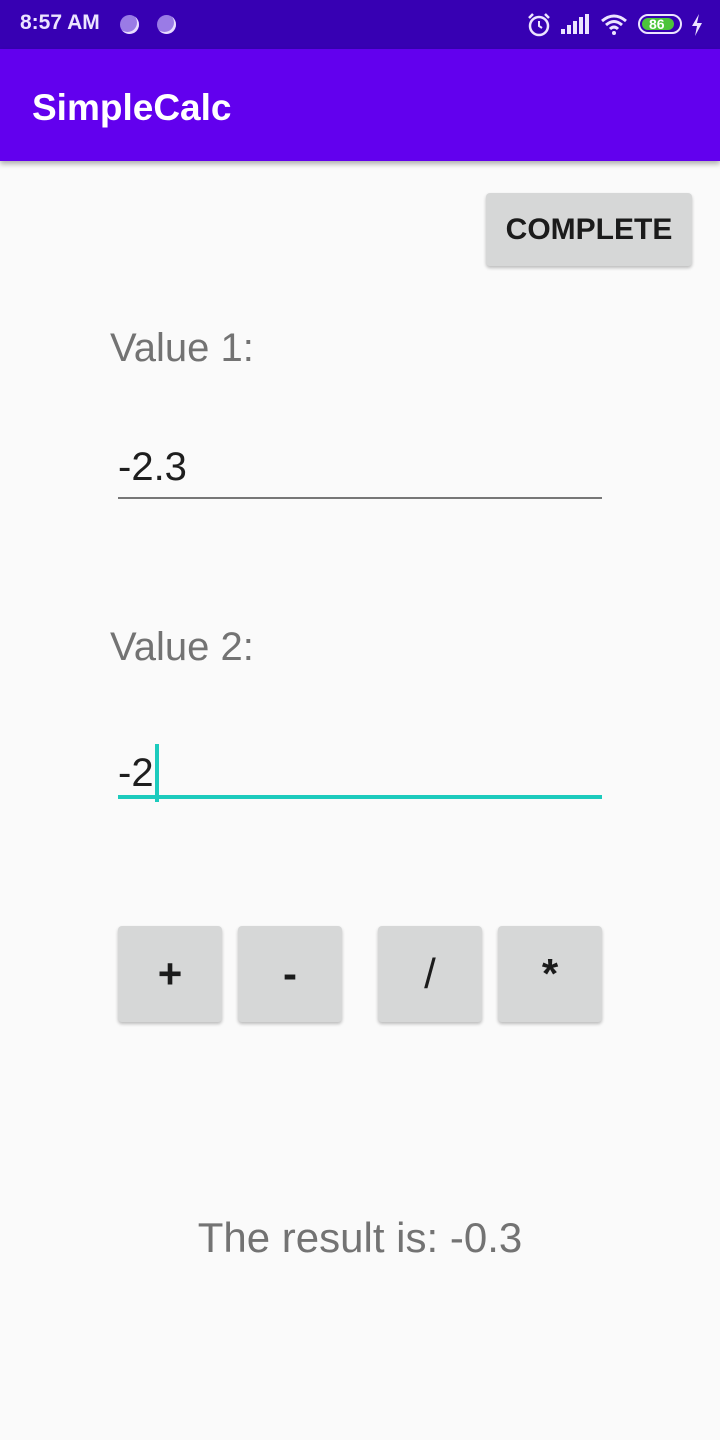  Describe the element at coordinates (550, 974) in the screenshot. I see `multiply-button: *` at that location.